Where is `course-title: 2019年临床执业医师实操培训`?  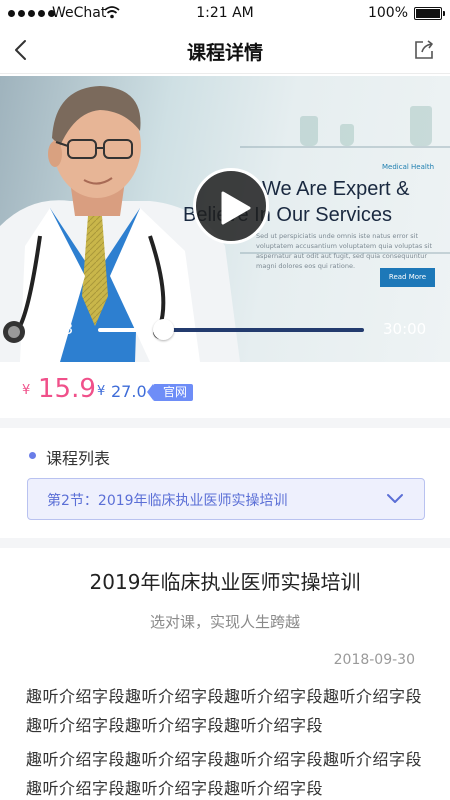 course-title: 2019年临床执业医师实操培训 is located at coordinates (225, 582).